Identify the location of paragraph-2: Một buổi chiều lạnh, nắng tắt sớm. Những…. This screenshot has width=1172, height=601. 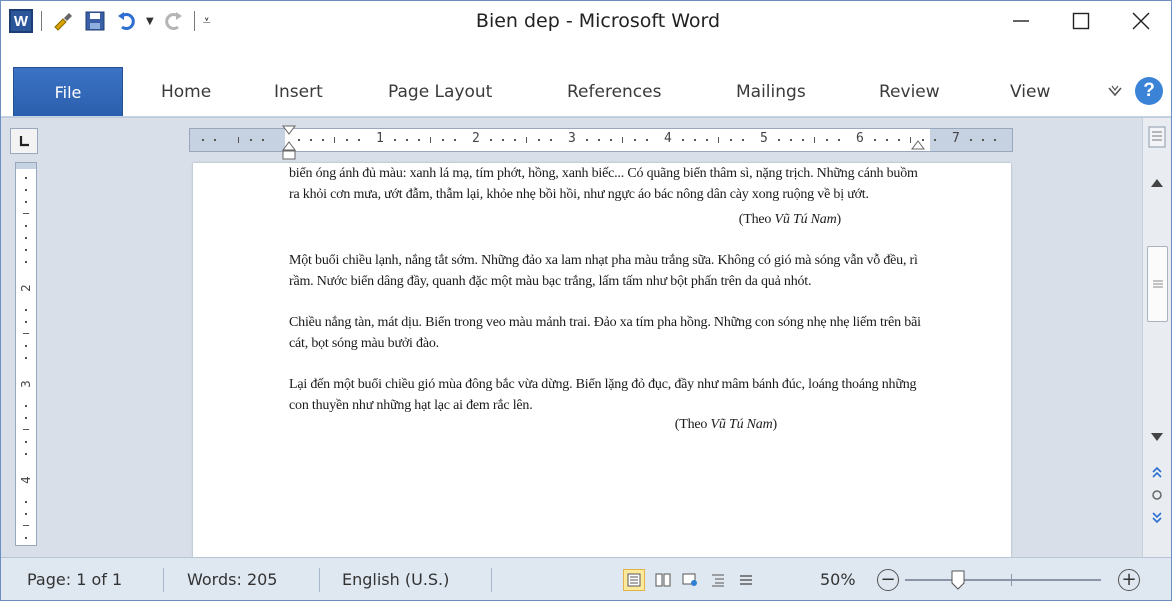
(603, 271).